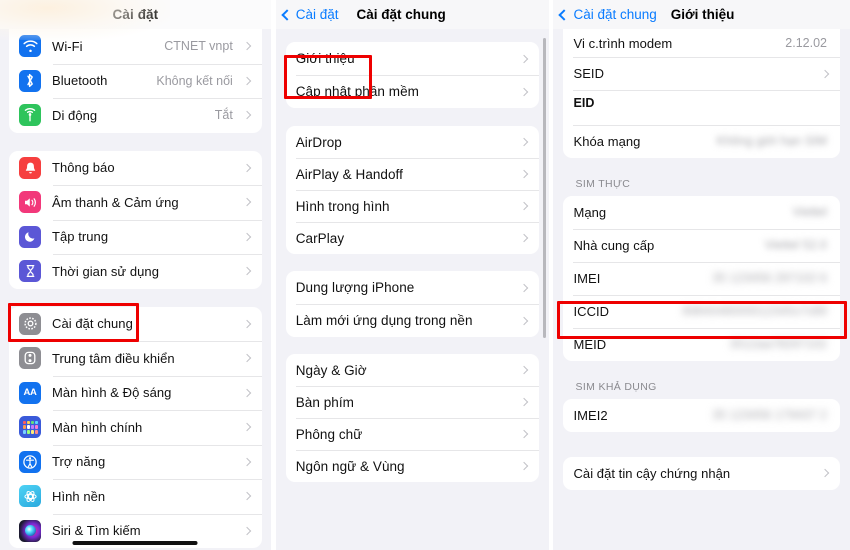 This screenshot has height=550, width=850. Describe the element at coordinates (701, 107) in the screenshot. I see `info-row-eid: EID` at that location.